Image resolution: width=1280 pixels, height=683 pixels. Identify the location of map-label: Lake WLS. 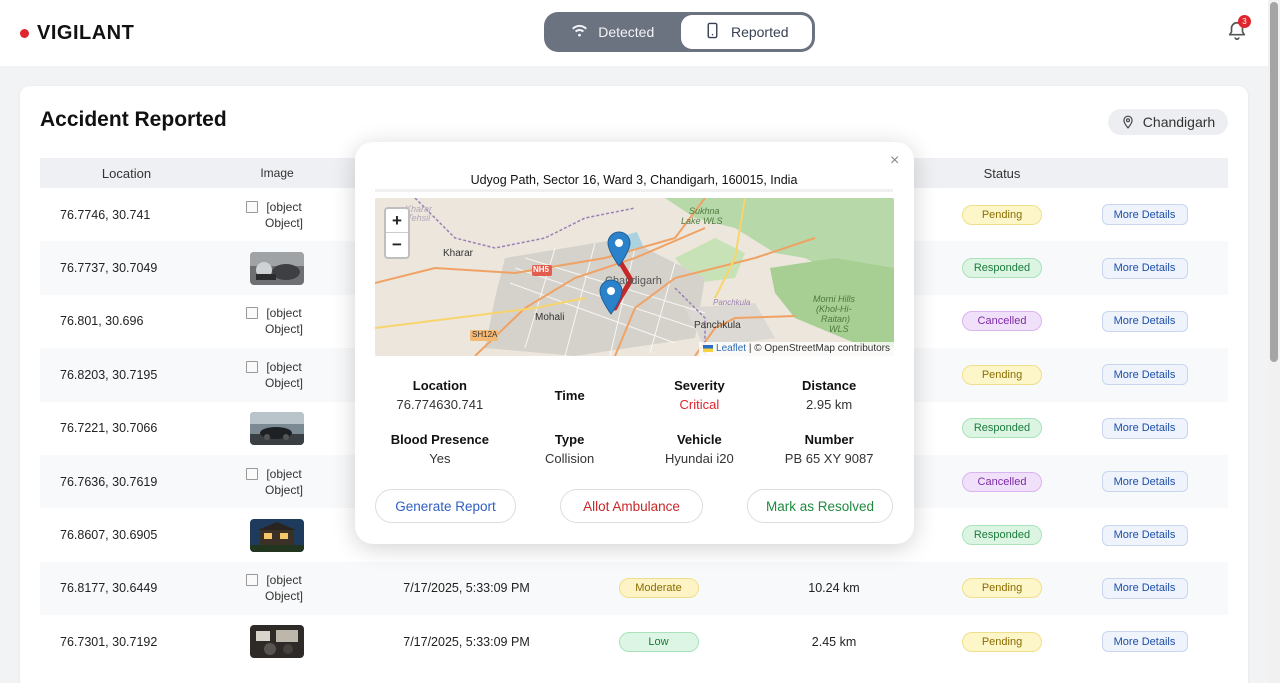
(702, 221).